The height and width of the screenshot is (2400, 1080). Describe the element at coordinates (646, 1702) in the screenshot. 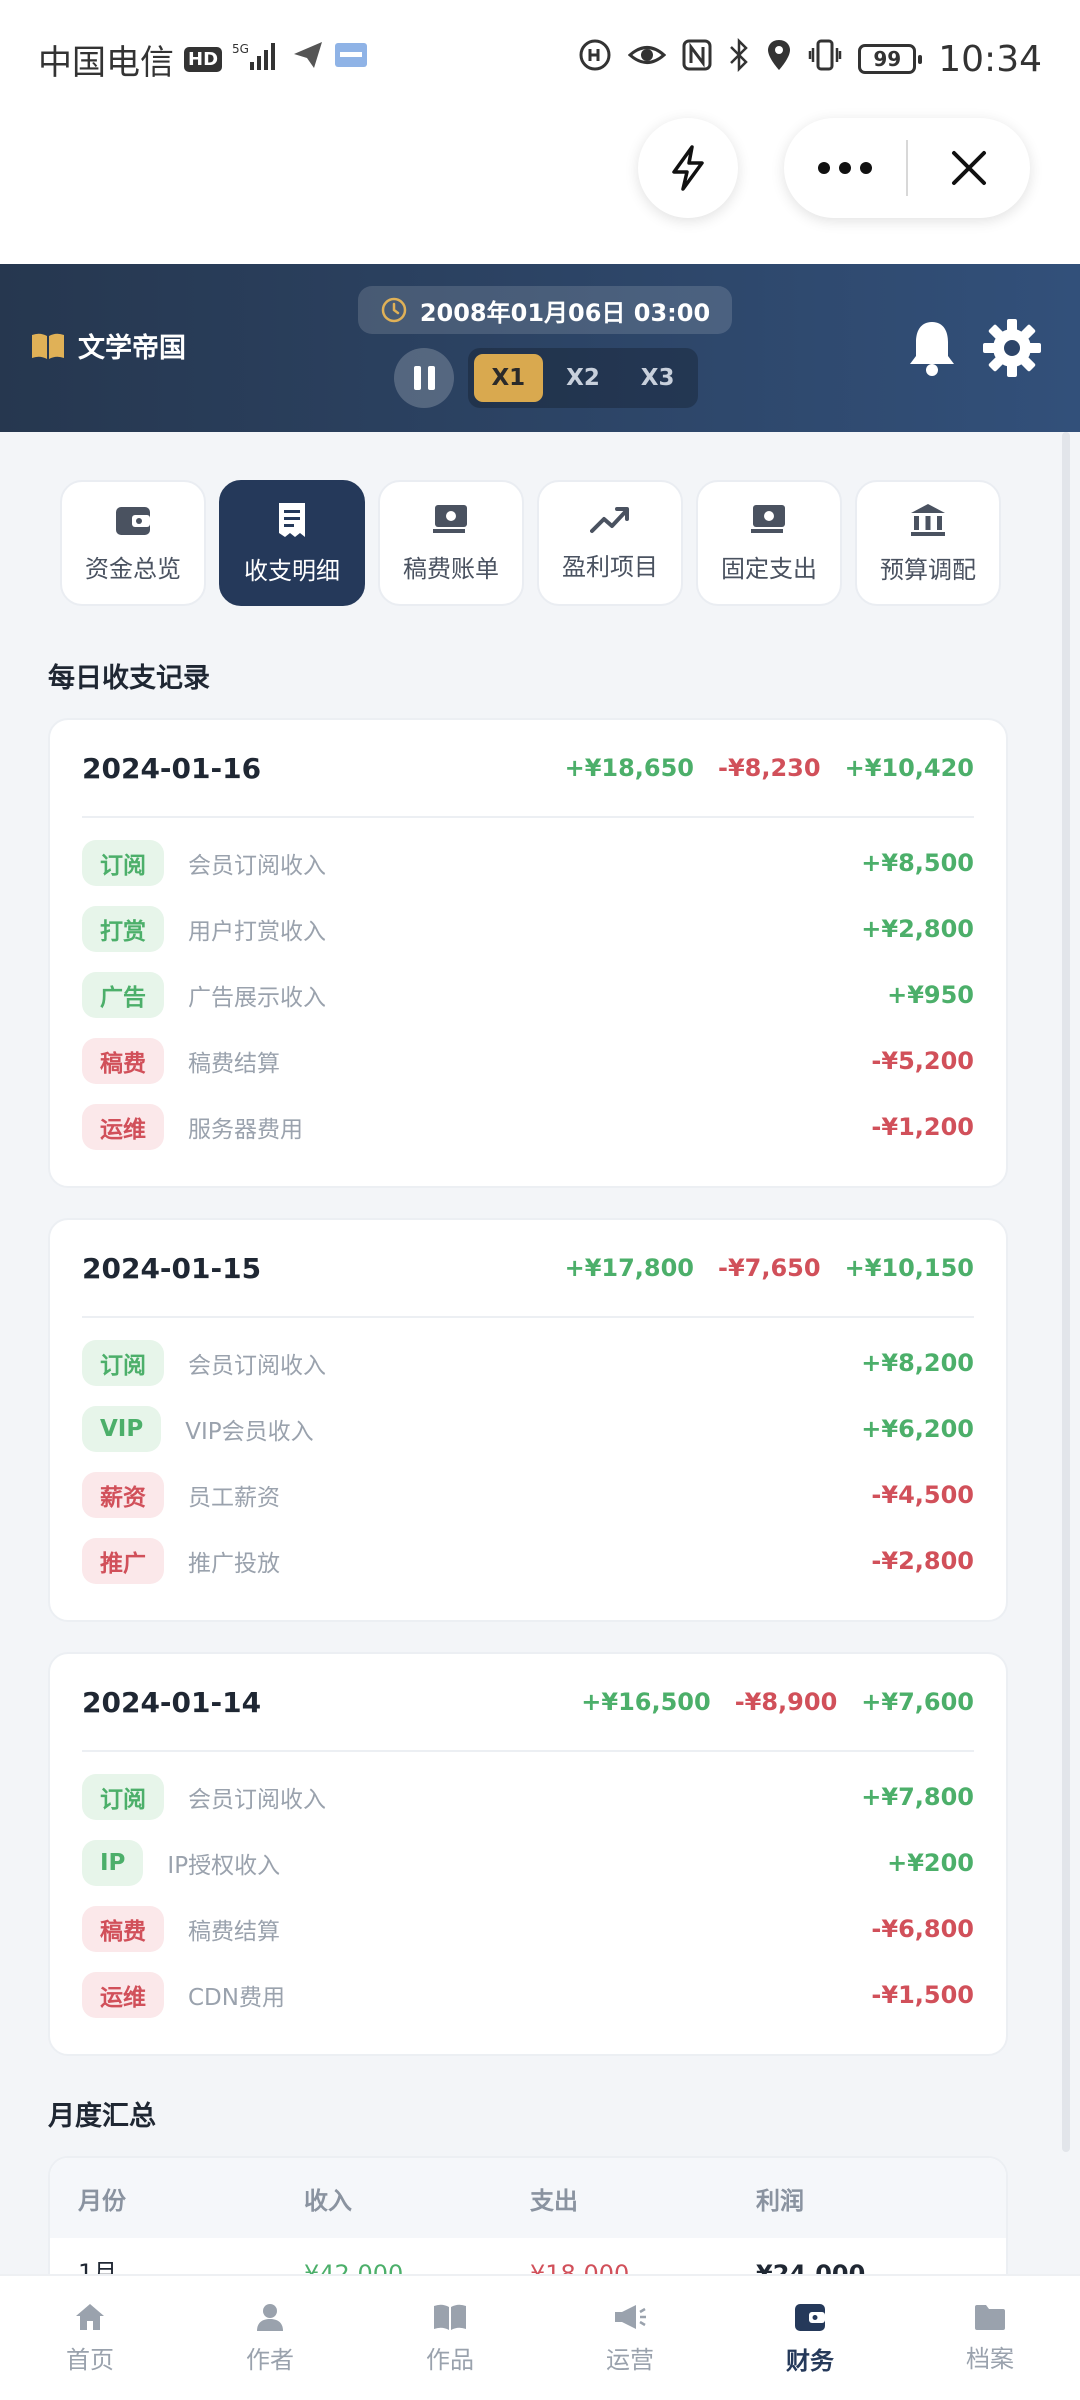

I see `day-income: +¥16,500` at that location.